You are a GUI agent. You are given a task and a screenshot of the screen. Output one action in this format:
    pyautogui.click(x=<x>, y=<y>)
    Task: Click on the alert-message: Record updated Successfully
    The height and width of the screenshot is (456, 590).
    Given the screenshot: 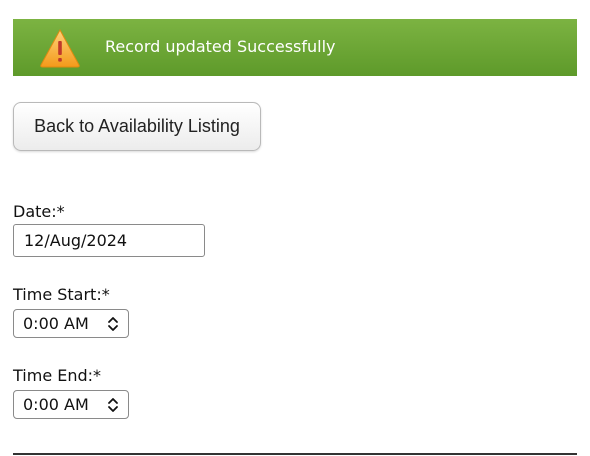 What is the action you would take?
    pyautogui.click(x=220, y=46)
    